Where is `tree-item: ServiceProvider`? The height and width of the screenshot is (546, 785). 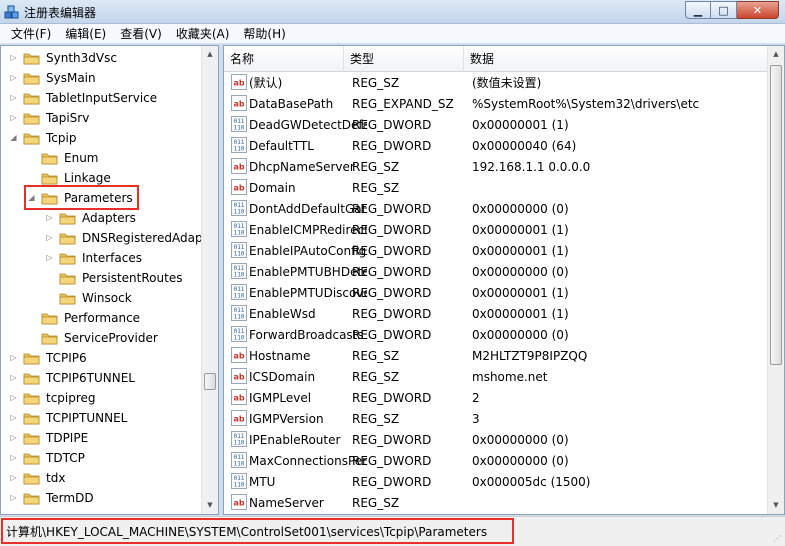
tree-item: ServiceProvider is located at coordinates (93, 338).